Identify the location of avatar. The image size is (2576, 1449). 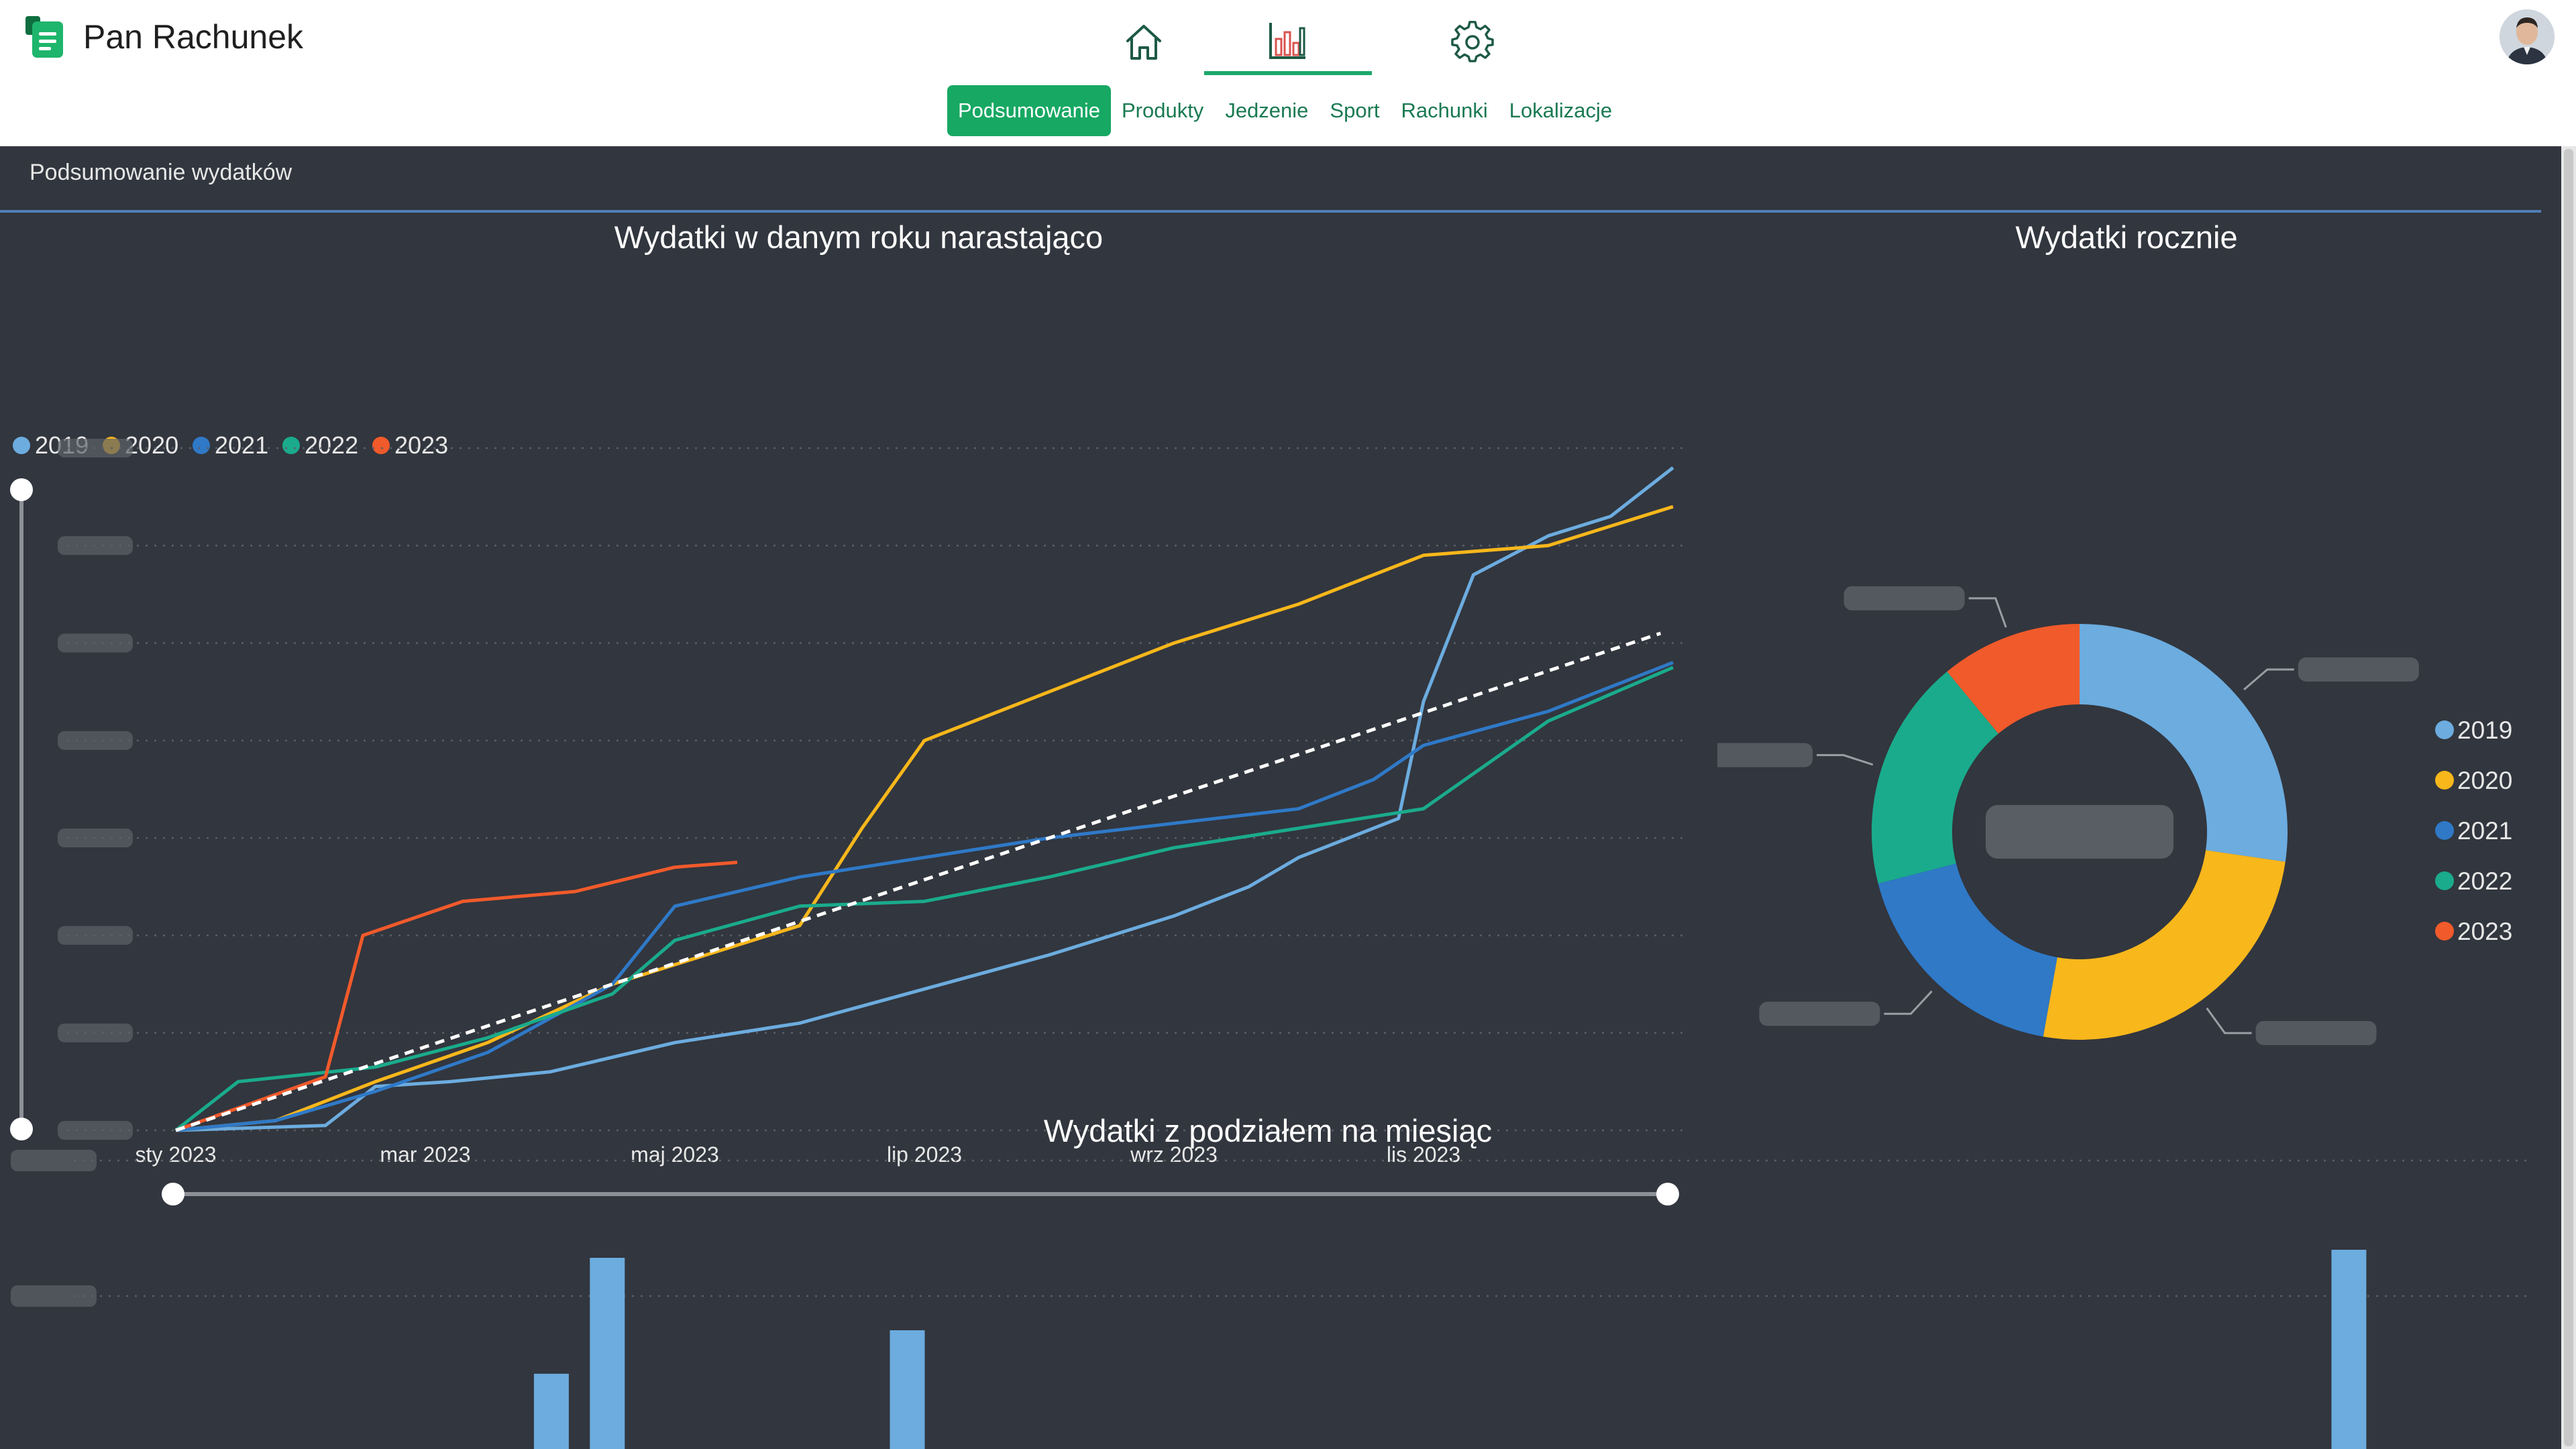
(2527, 36).